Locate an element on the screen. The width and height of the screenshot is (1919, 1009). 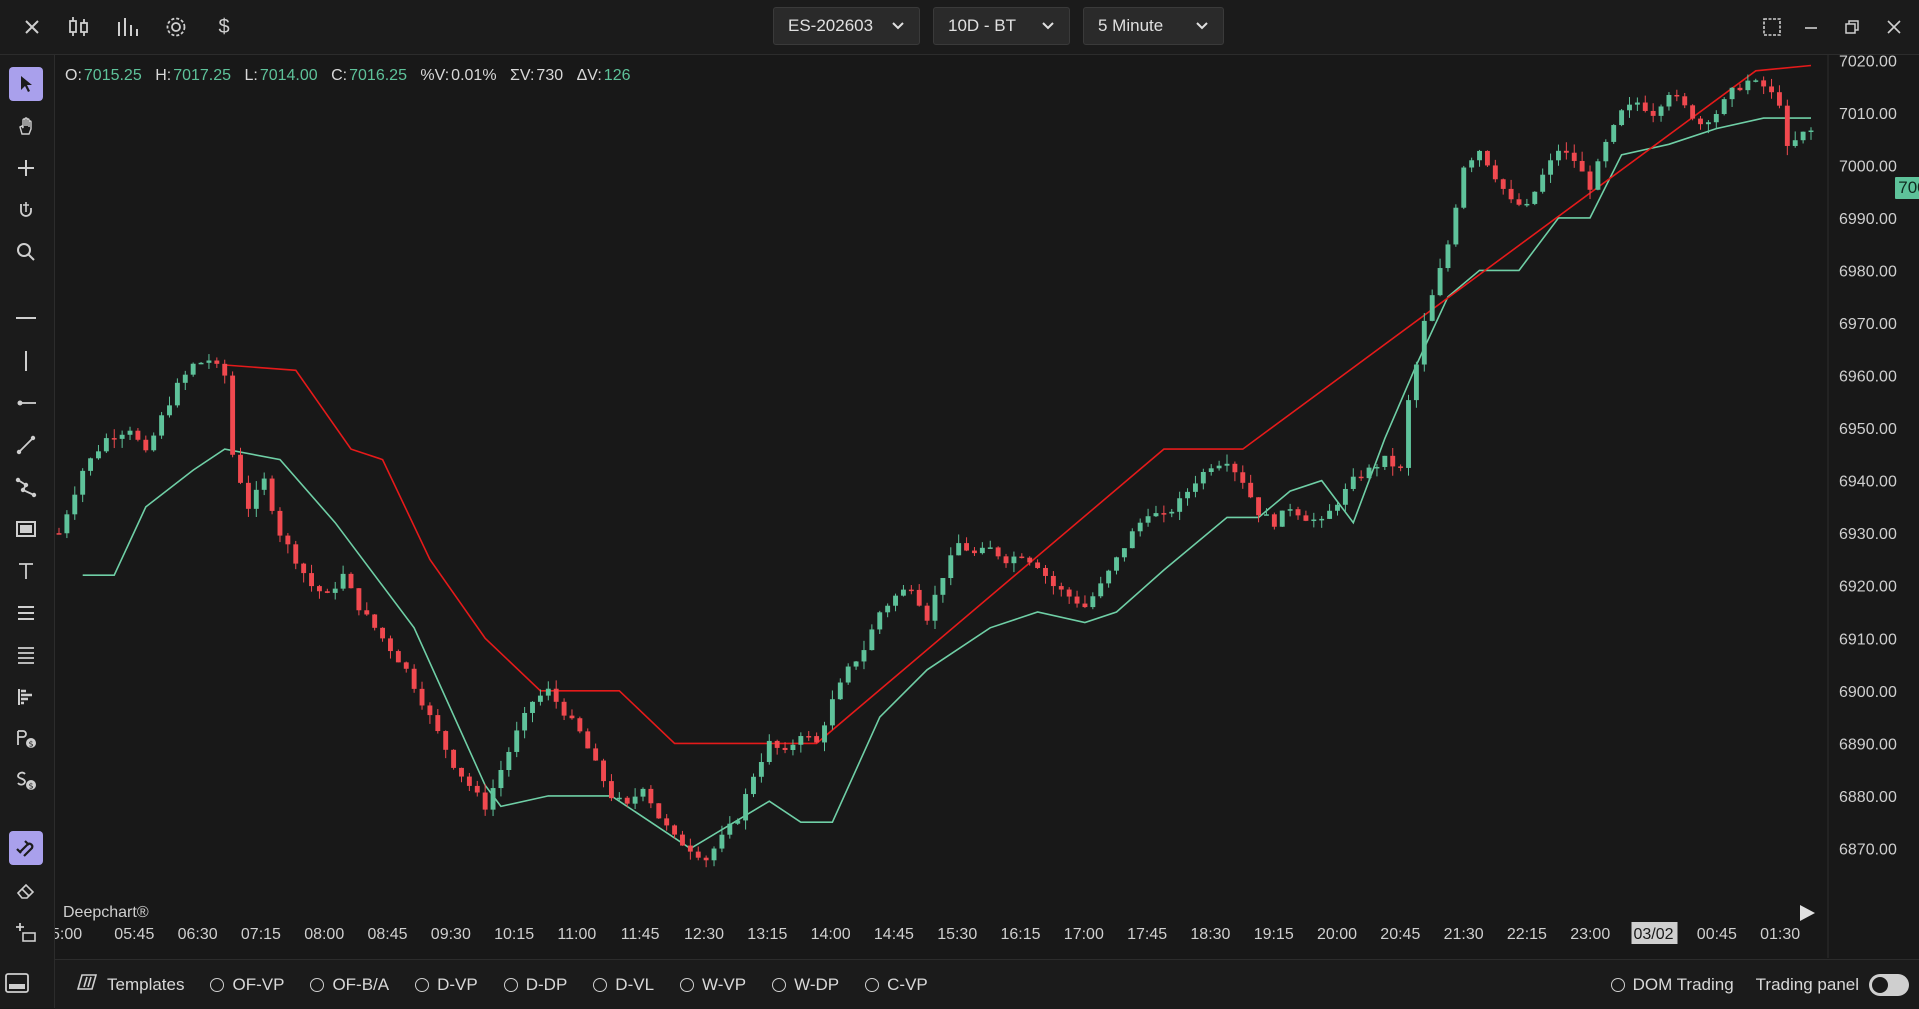
fibonacci-tool-icon is located at coordinates (26, 613).